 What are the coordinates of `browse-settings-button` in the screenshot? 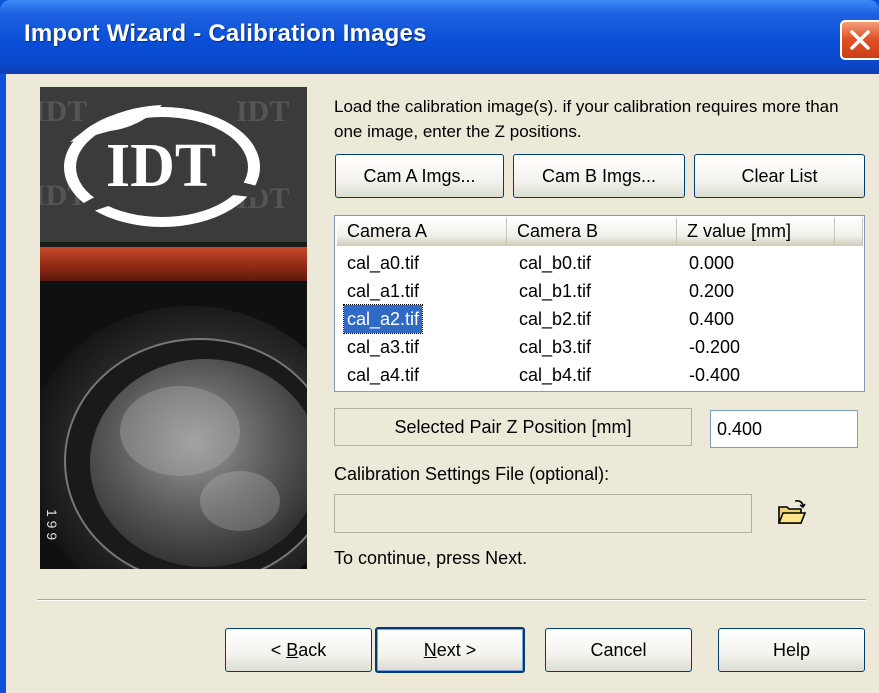 It's located at (791, 513).